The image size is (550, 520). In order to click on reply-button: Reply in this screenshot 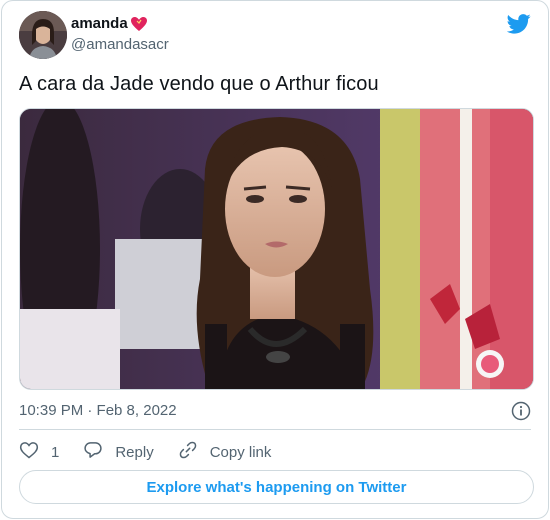, I will do `click(118, 452)`.